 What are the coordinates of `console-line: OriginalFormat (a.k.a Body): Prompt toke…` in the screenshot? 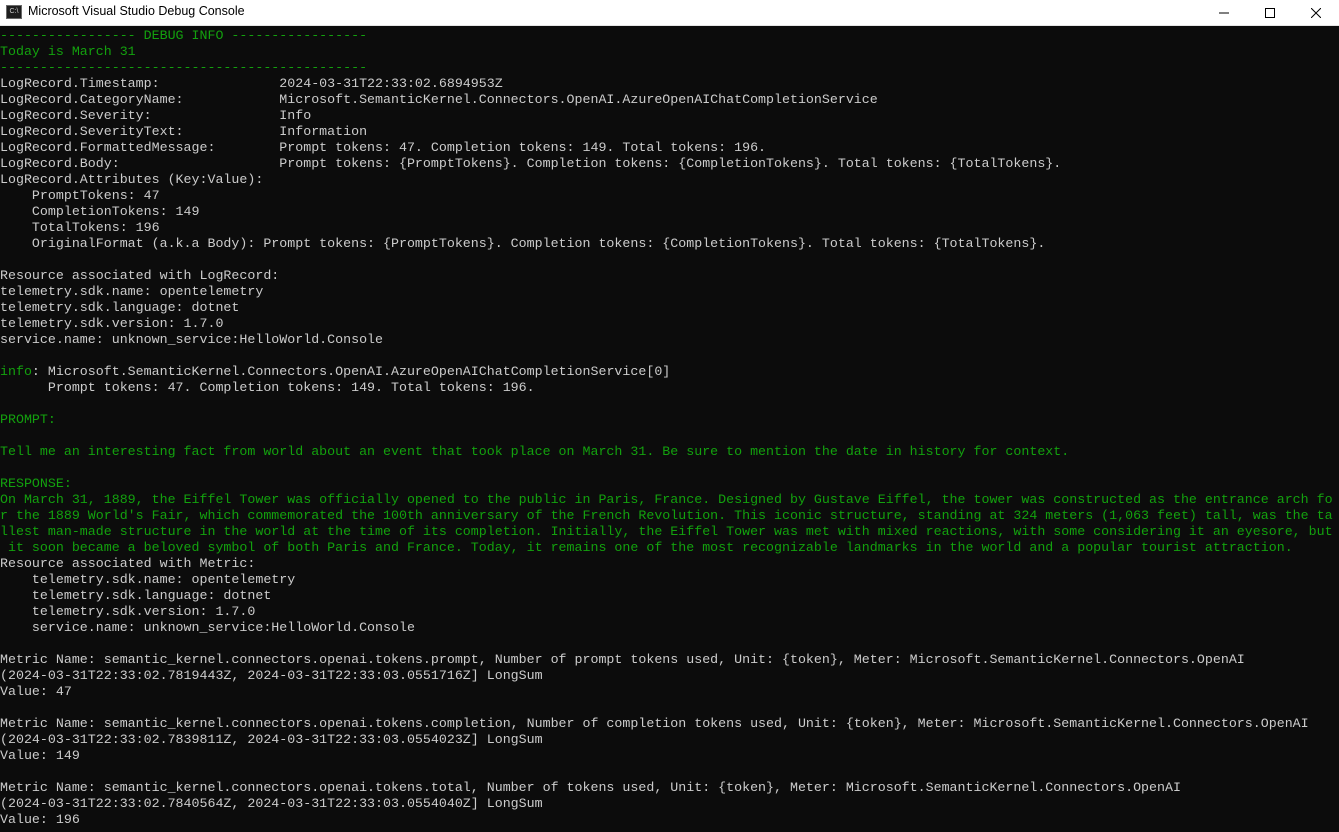 It's located at (523, 243).